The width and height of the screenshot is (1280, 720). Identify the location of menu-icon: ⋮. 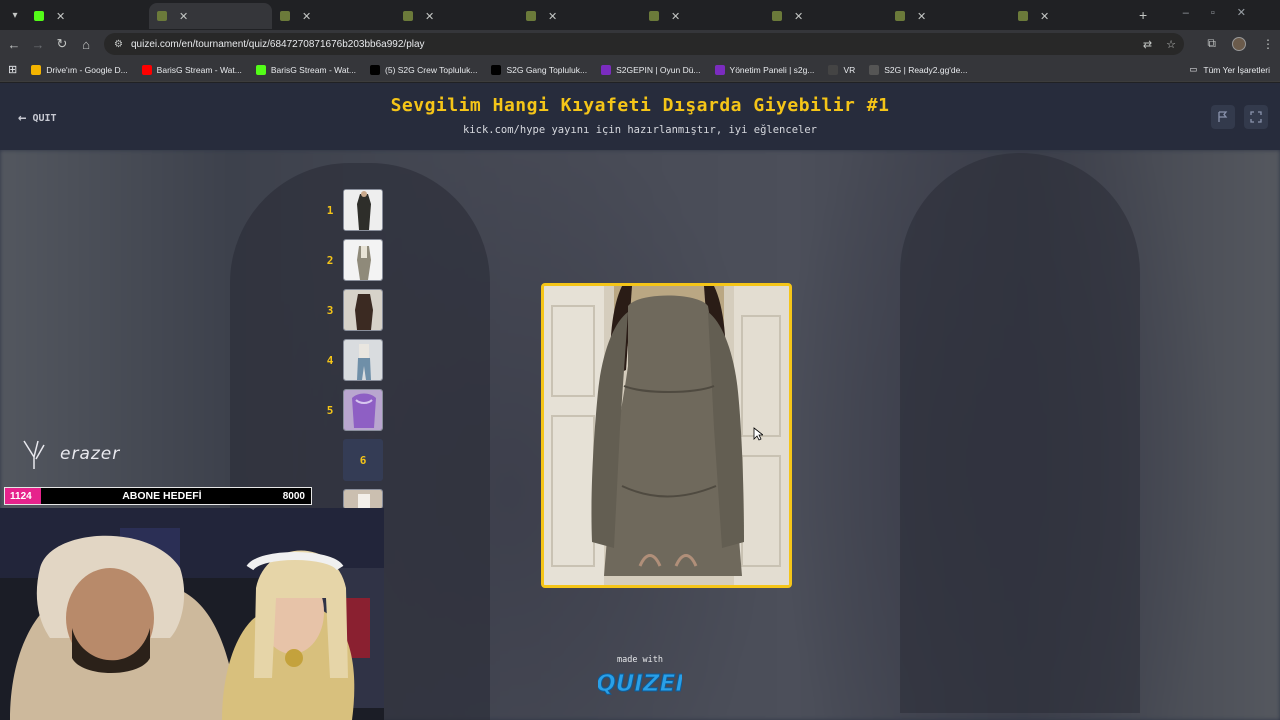
(1268, 44).